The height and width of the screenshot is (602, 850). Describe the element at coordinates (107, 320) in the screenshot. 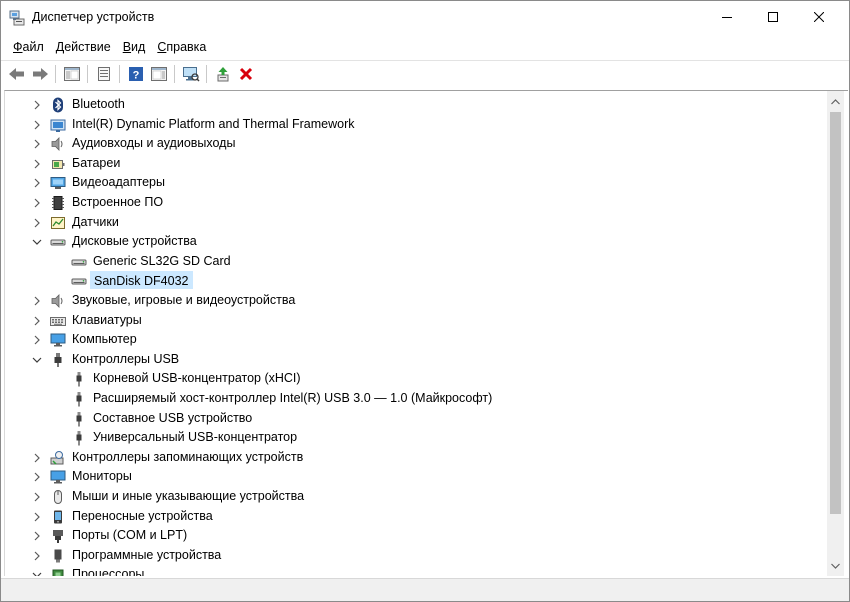

I see `tree-item-label: Клавиатуры` at that location.